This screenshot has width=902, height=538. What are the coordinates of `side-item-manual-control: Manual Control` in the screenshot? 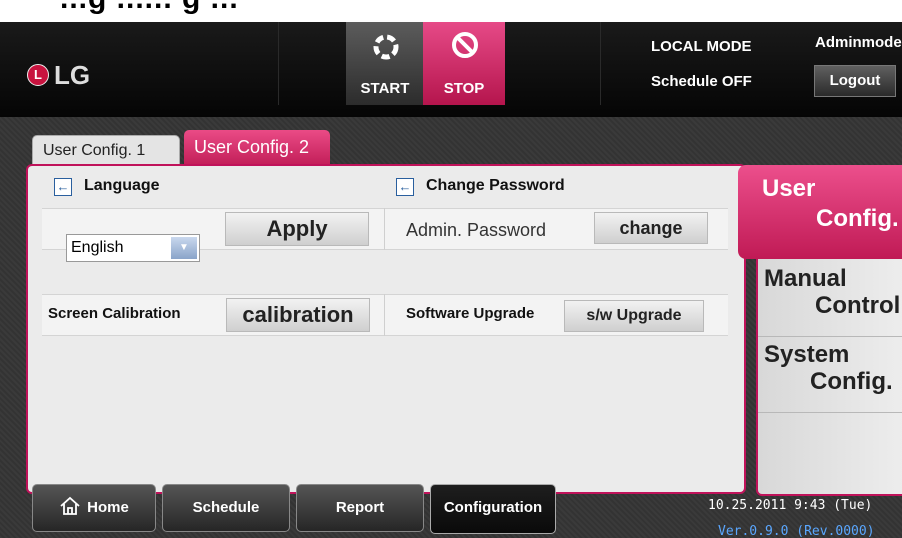 It's located at (831, 299).